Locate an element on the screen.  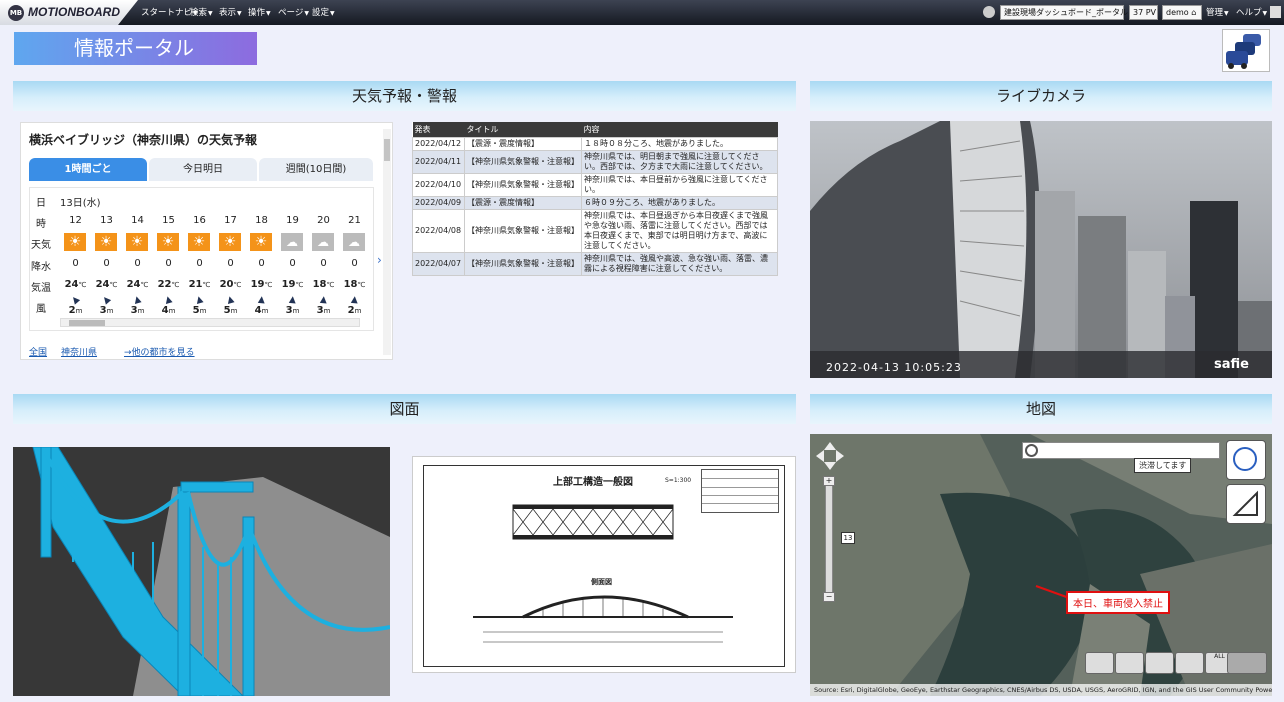
zoom-out-button: − is located at coordinates (829, 597).